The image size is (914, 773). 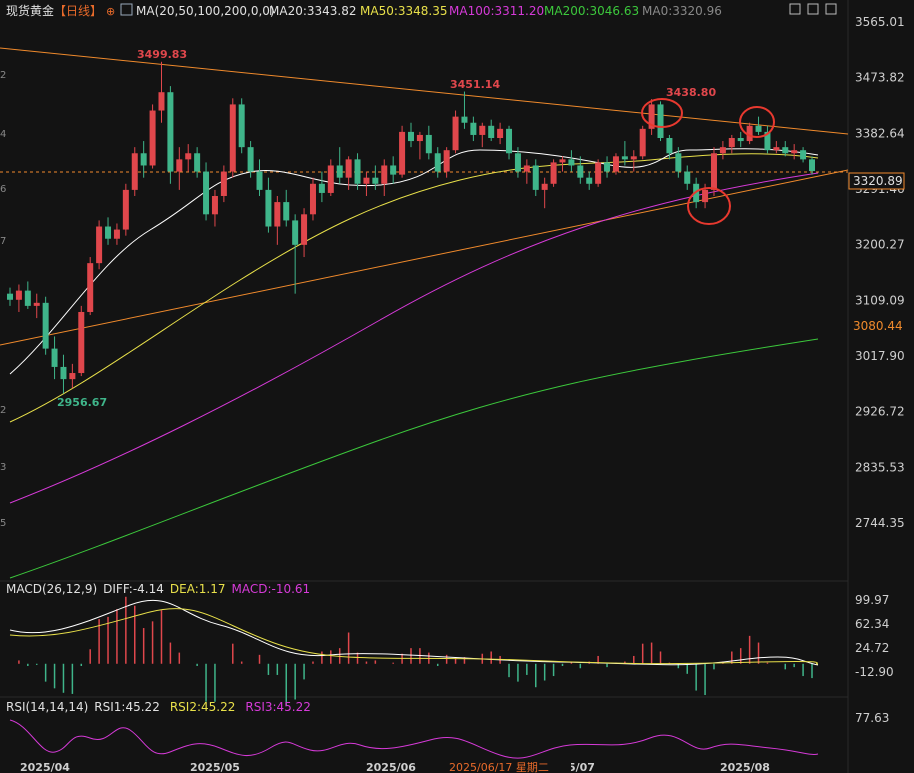 I want to click on fullscreen-icon, so click(x=795, y=9).